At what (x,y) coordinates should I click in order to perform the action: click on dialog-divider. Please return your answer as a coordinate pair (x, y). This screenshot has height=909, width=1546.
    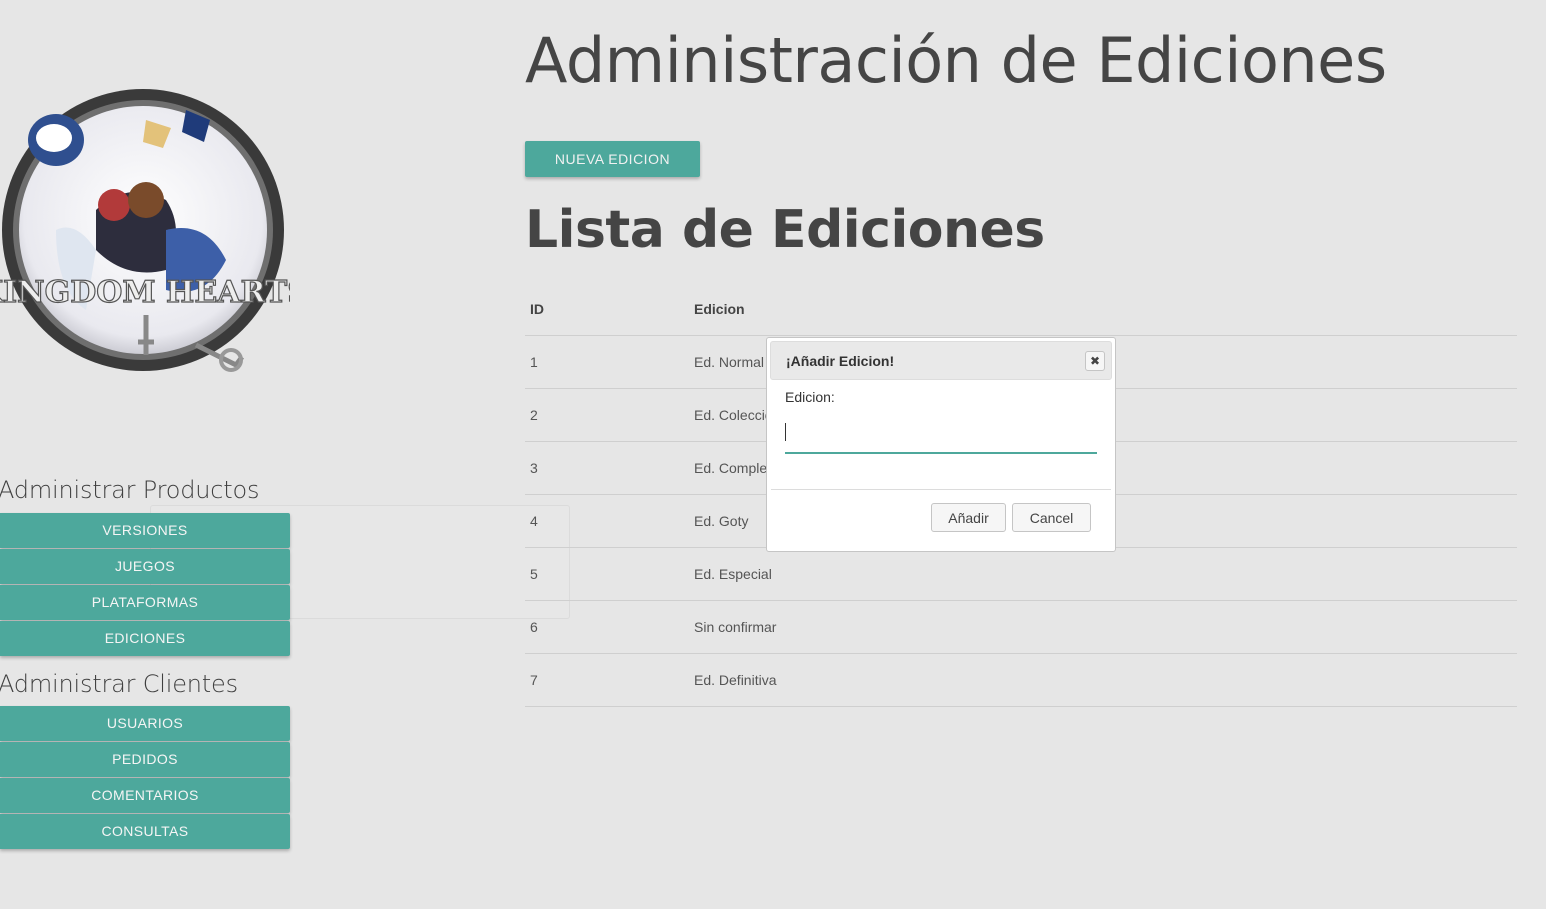
    Looking at the image, I should click on (941, 489).